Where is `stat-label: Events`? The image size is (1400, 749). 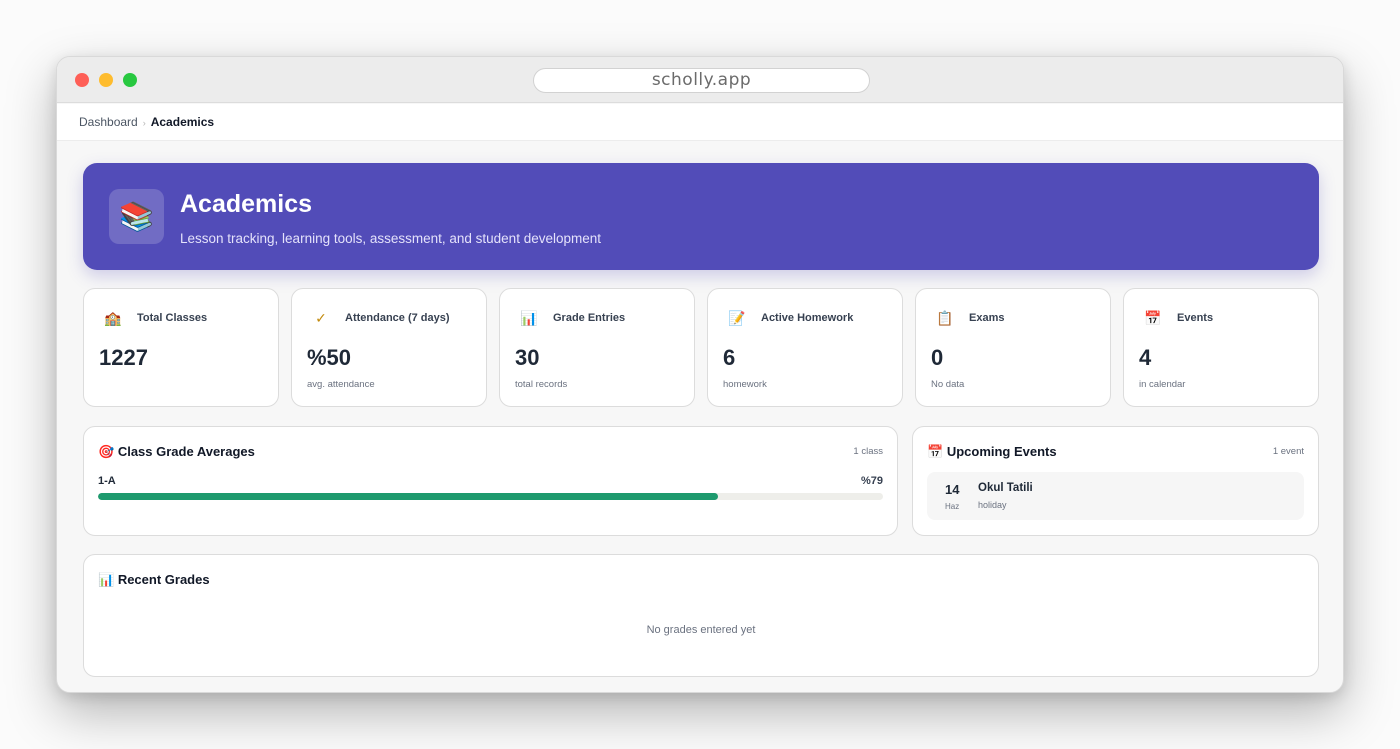
stat-label: Events is located at coordinates (1195, 318).